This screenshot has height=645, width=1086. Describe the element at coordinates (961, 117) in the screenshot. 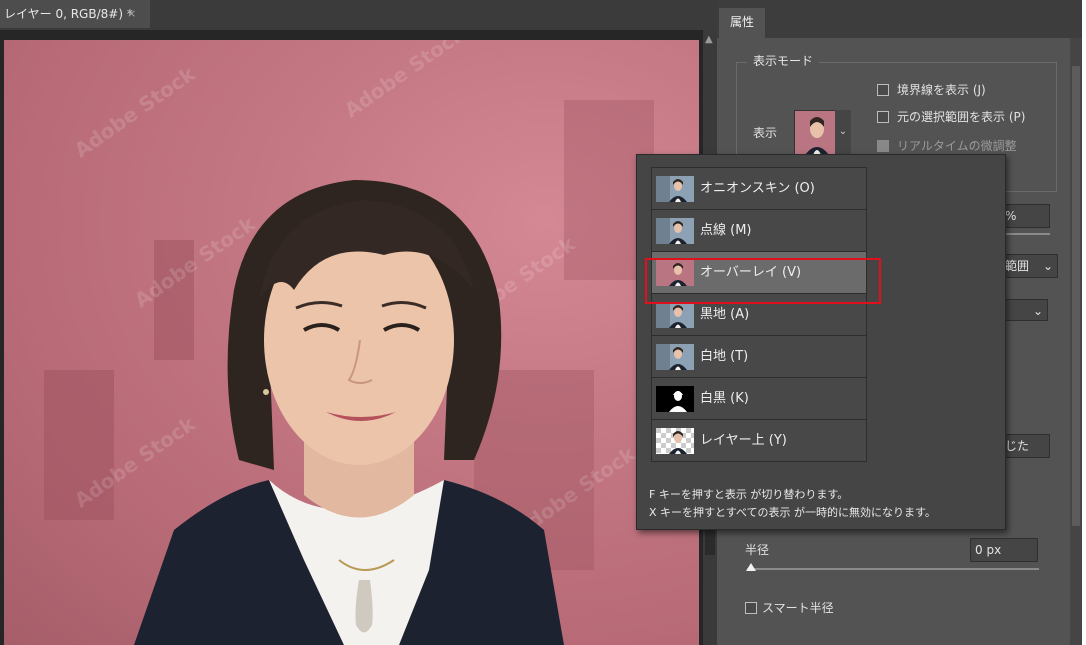

I see `show-original-label: 元の選択範囲を表示 (P)` at that location.